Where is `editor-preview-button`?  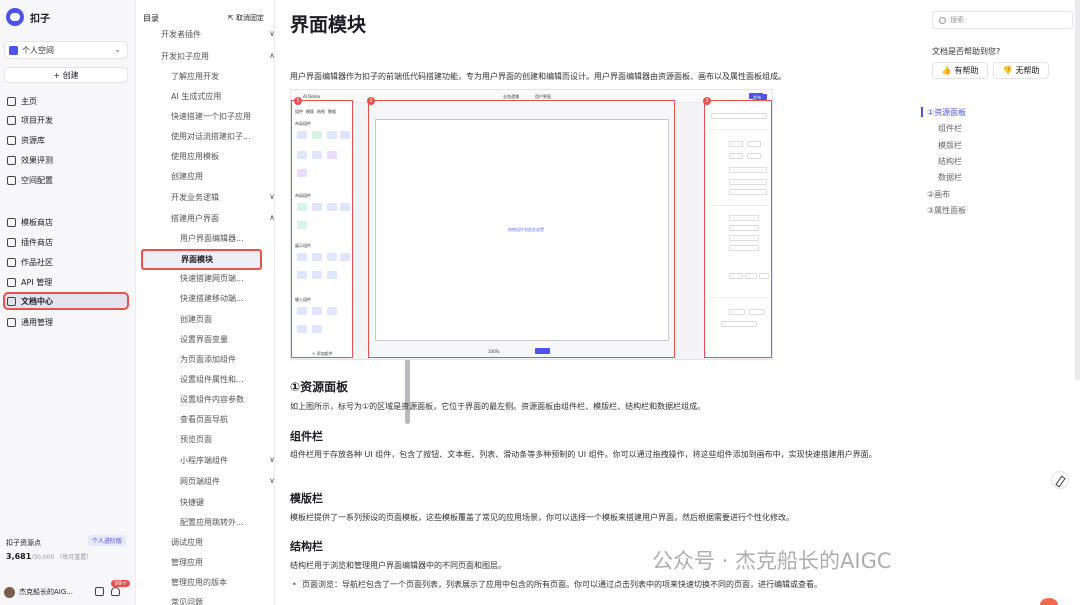 editor-preview-button is located at coordinates (542, 351).